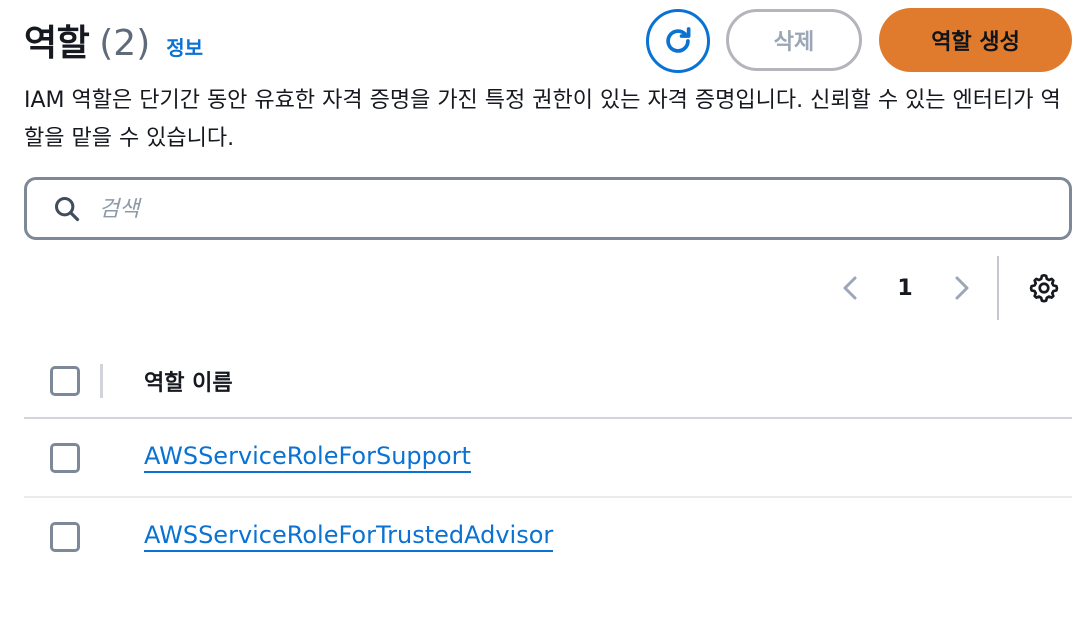  Describe the element at coordinates (998, 288) in the screenshot. I see `pager-divider` at that location.